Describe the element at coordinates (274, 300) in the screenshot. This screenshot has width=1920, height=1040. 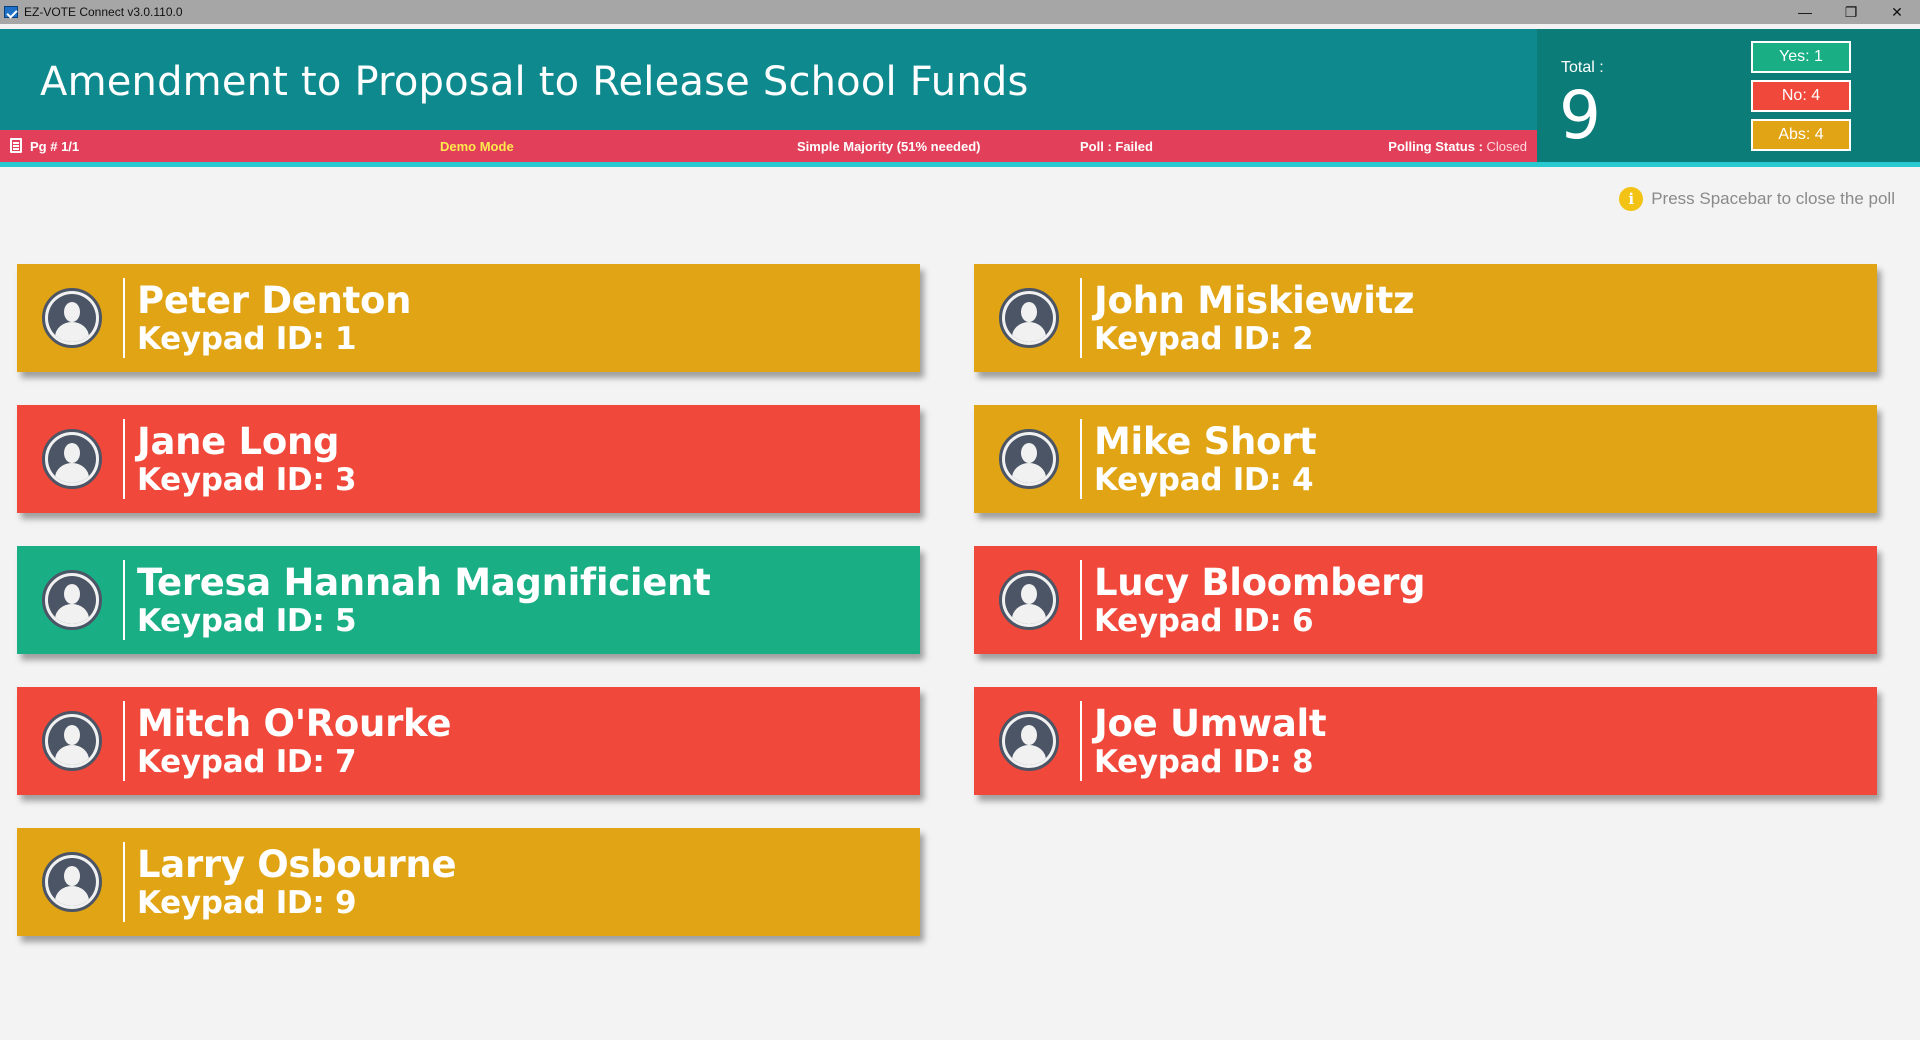
I see `member-name: Peter Denton` at that location.